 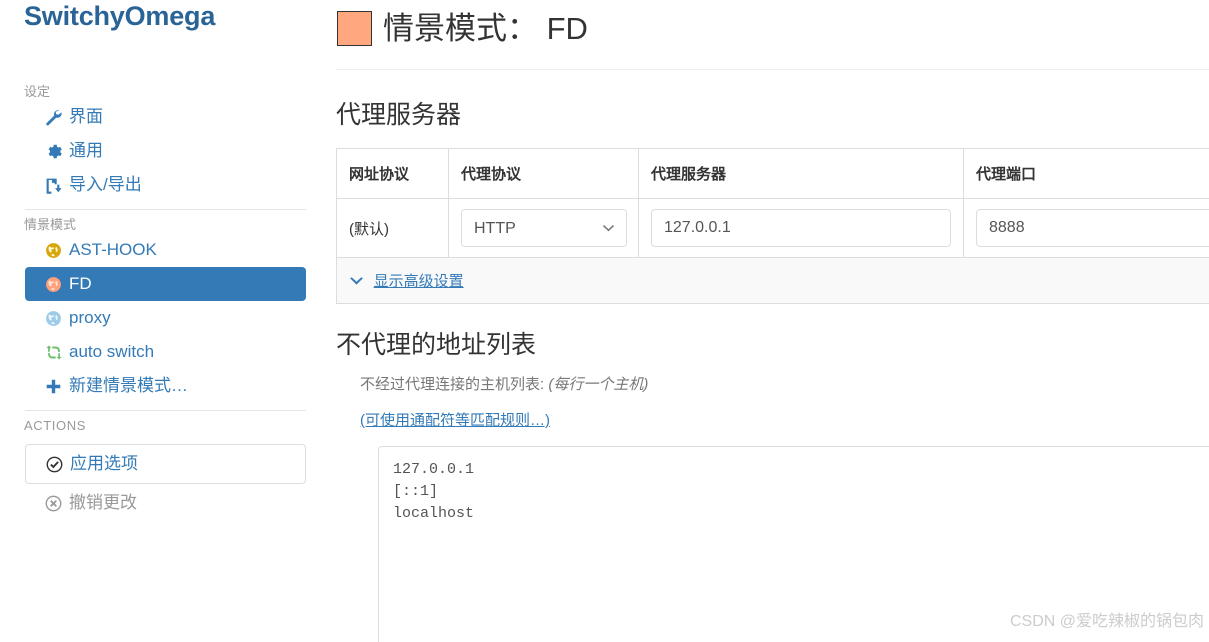 I want to click on sidebar-settings-header: 设定, so click(x=37, y=91).